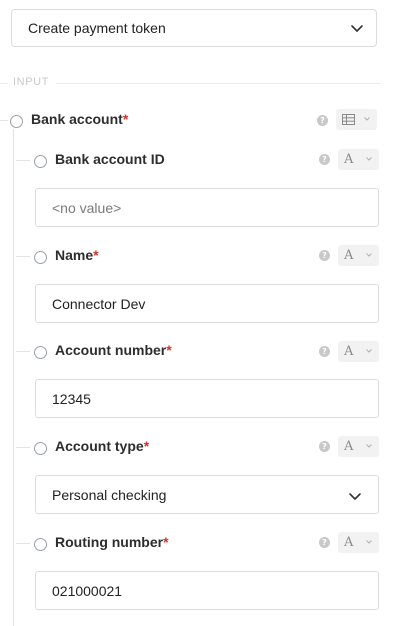  Describe the element at coordinates (358, 542) in the screenshot. I see `routing-number-type-button: A` at that location.